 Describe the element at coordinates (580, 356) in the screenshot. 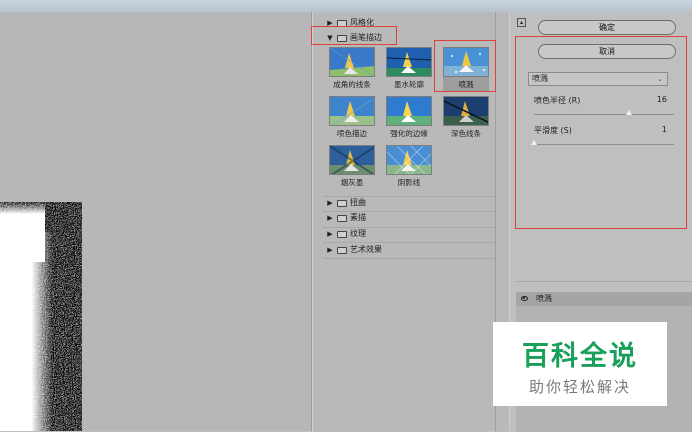

I see `watermark-title: 百科全说` at that location.